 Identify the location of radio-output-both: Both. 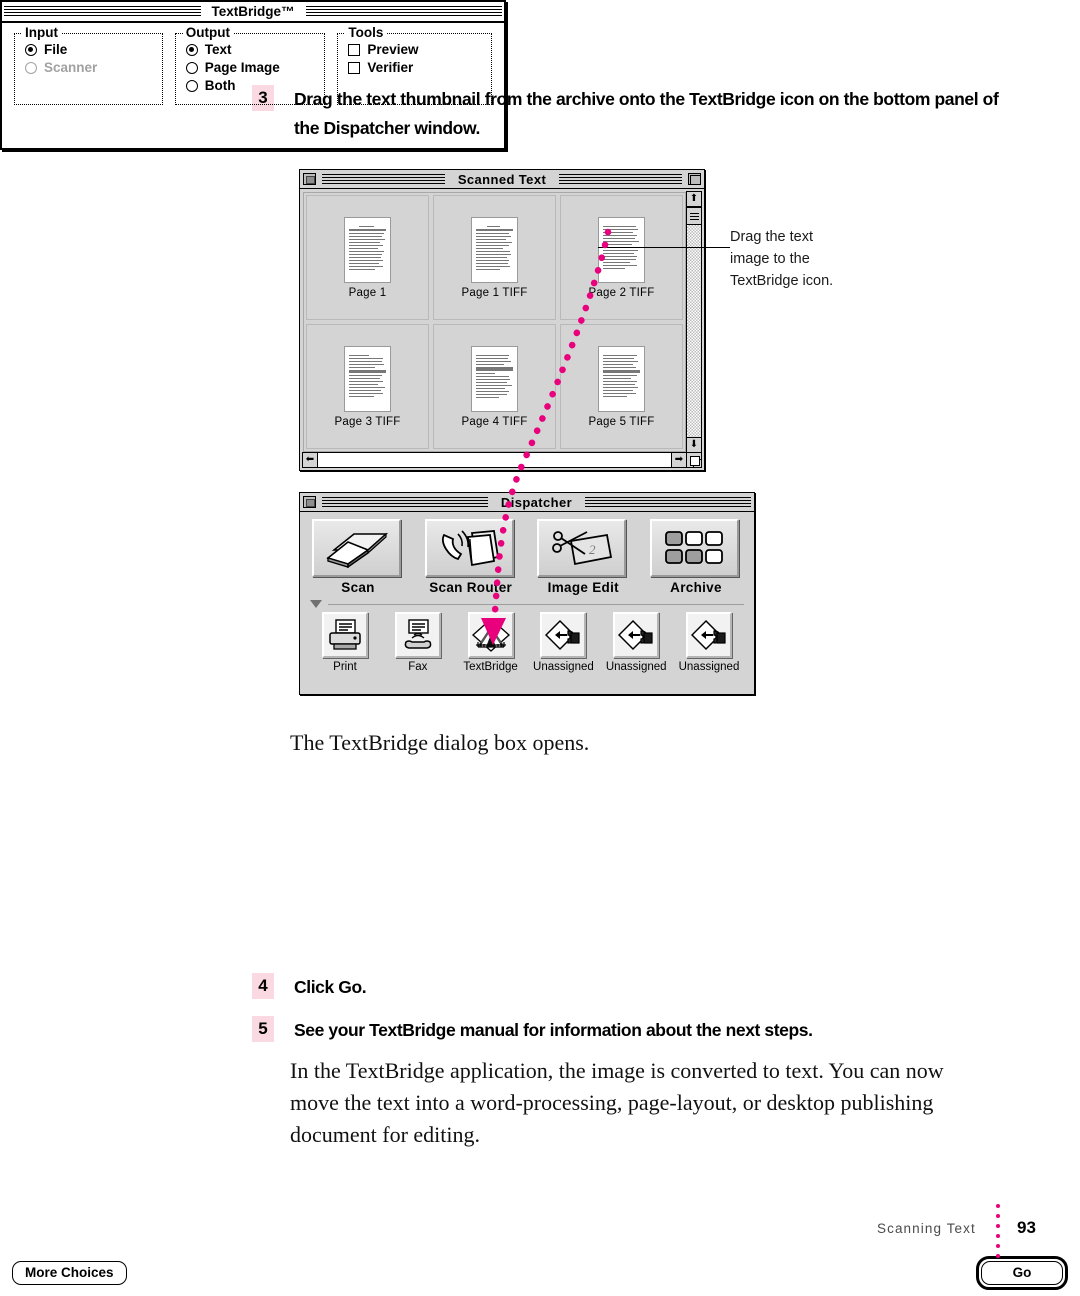
(250, 85).